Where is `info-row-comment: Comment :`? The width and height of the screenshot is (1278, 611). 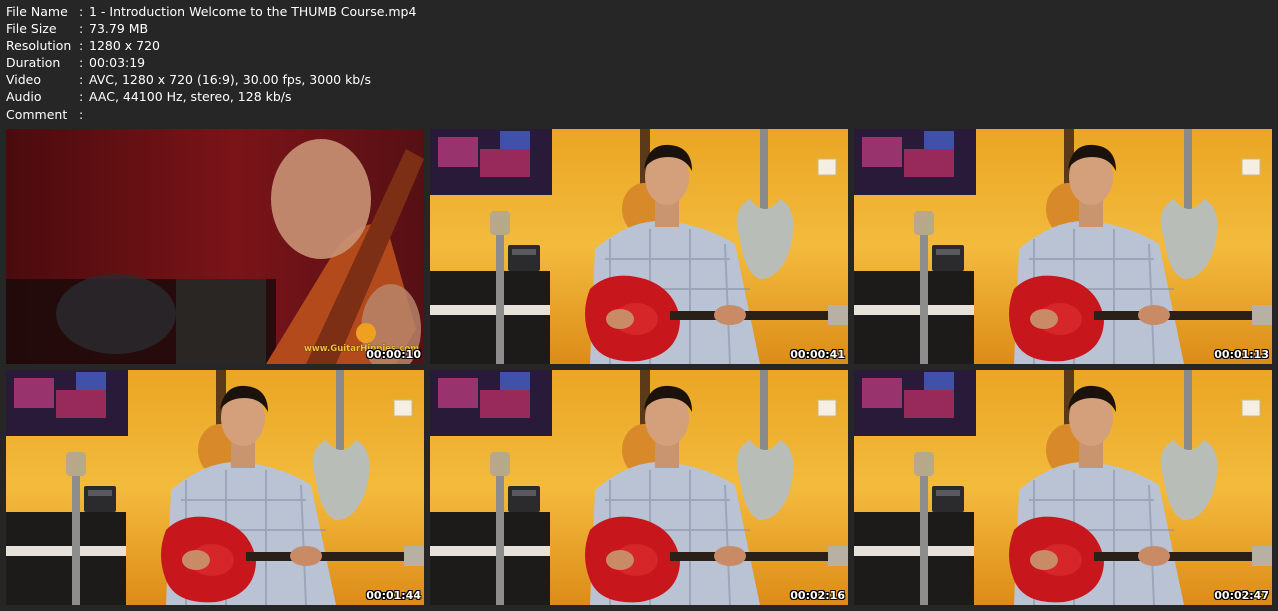
info-row-comment: Comment : is located at coordinates (211, 114).